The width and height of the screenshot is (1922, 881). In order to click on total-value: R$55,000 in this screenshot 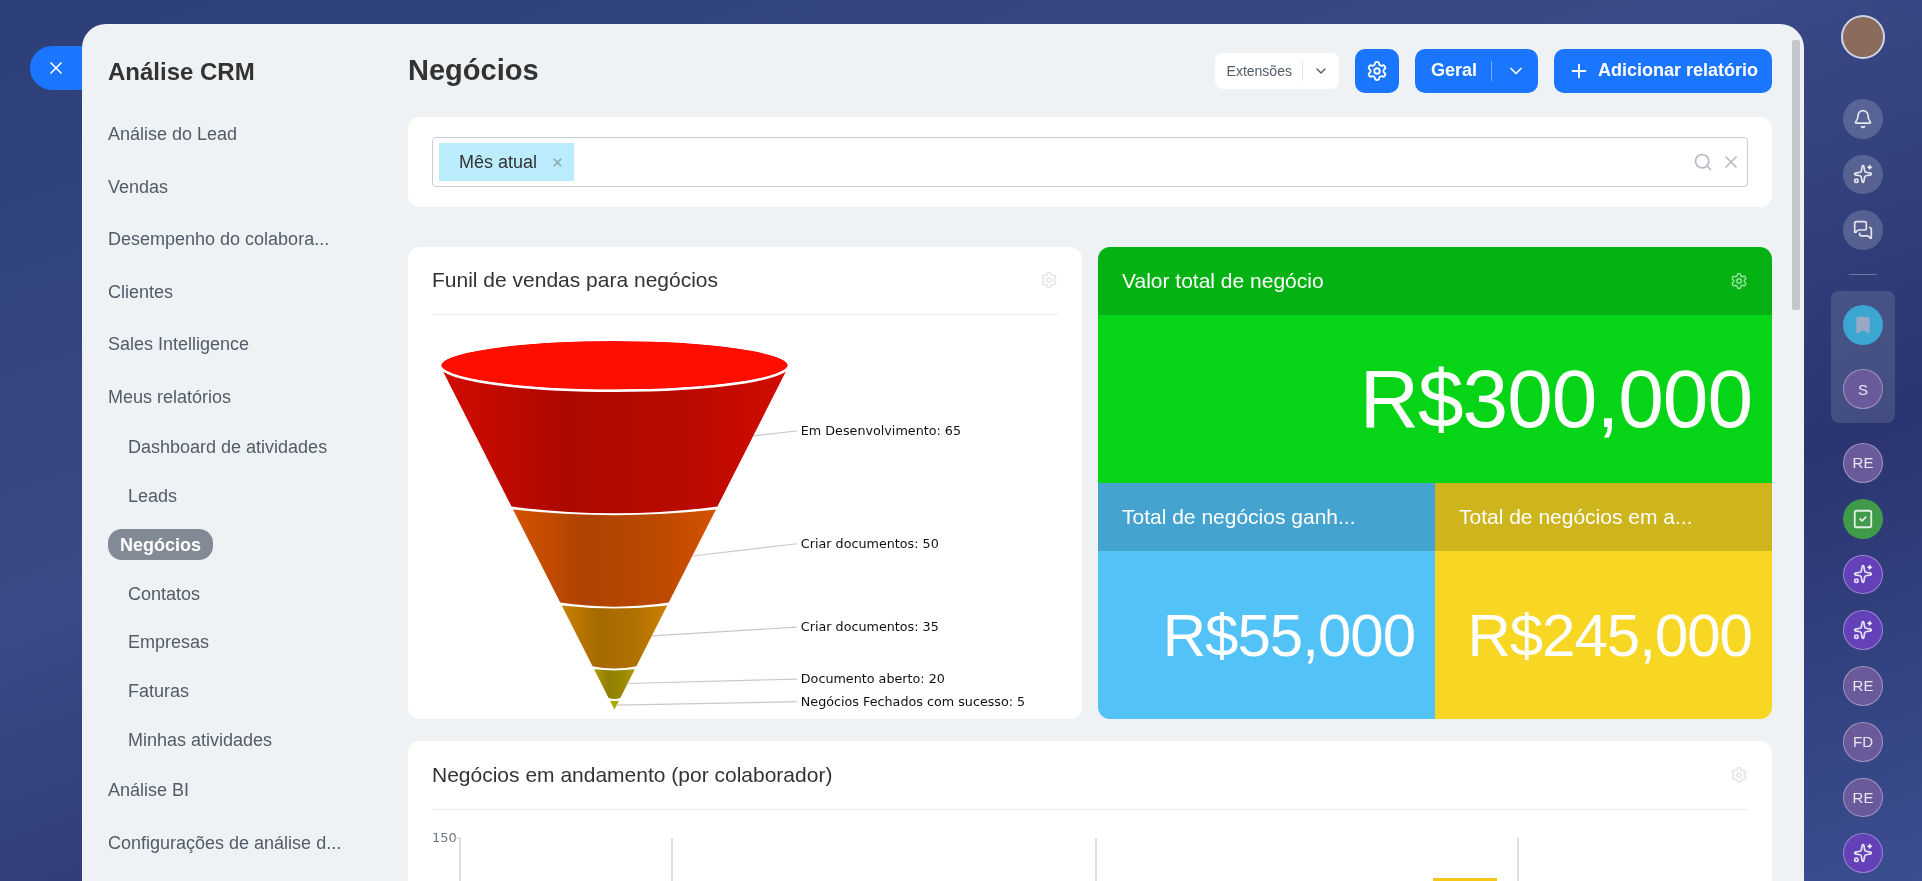, I will do `click(1266, 635)`.